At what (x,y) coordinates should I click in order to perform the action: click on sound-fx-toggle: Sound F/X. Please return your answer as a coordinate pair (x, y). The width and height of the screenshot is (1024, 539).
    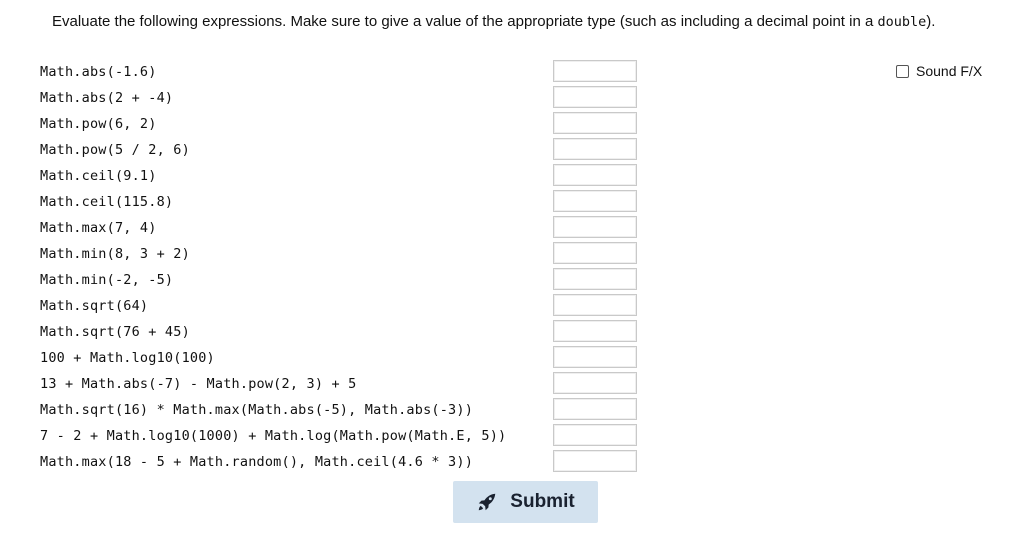
    Looking at the image, I should click on (939, 71).